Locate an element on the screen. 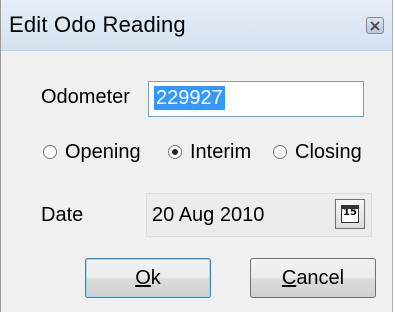 This screenshot has height=312, width=395. ok-label-rest: k is located at coordinates (155, 277).